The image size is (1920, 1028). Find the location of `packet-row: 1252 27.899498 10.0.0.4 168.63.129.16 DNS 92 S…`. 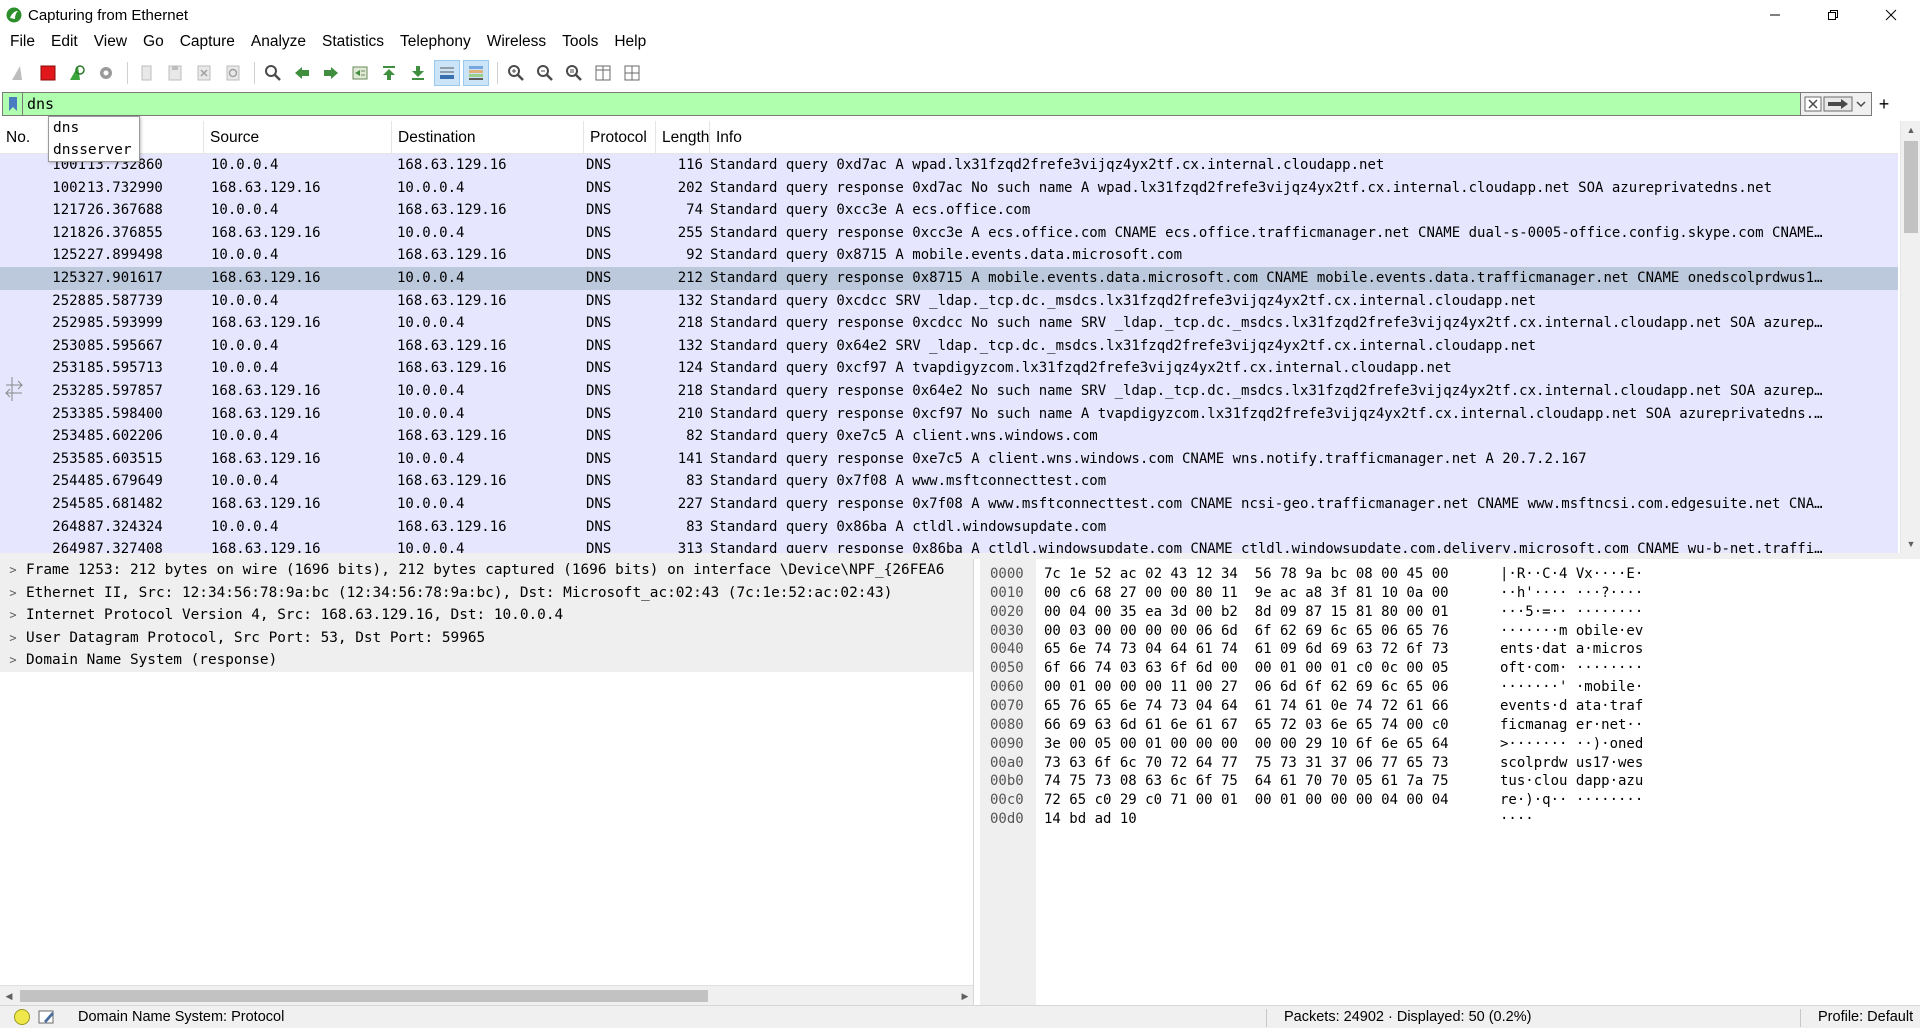

packet-row: 1252 27.899498 10.0.0.4 168.63.129.16 DNS 92 S… is located at coordinates (949, 255).